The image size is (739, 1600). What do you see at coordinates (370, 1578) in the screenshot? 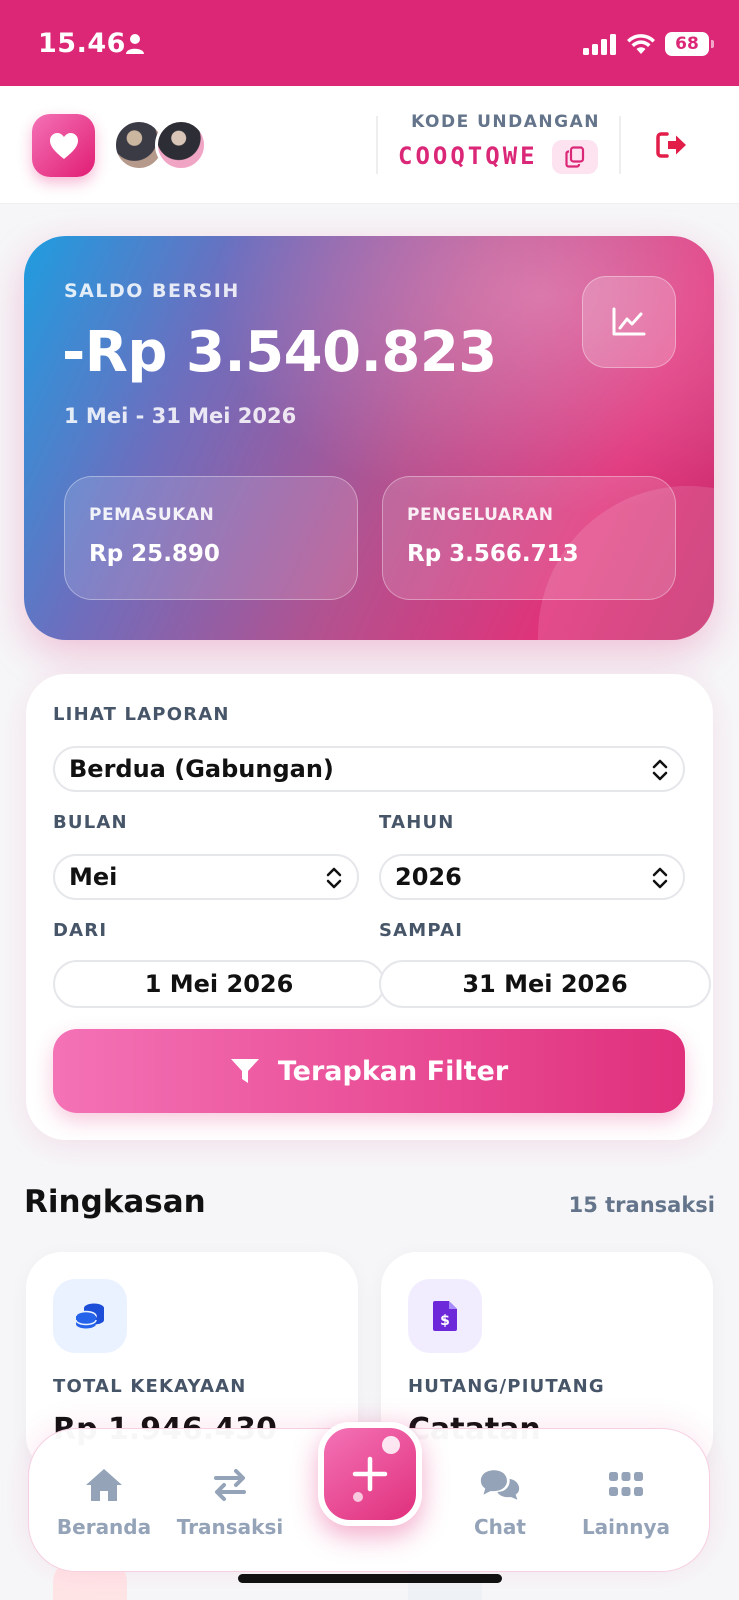
I see `home-indicator` at bounding box center [370, 1578].